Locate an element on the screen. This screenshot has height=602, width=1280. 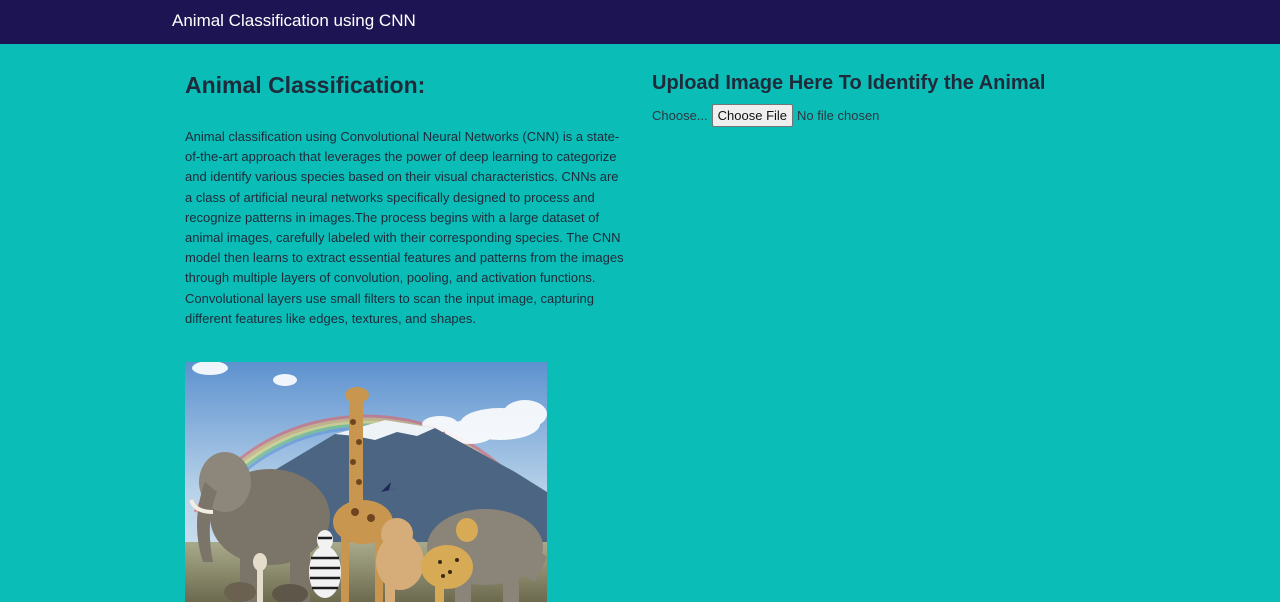
choose-file-button: Choose File is located at coordinates (752, 115).